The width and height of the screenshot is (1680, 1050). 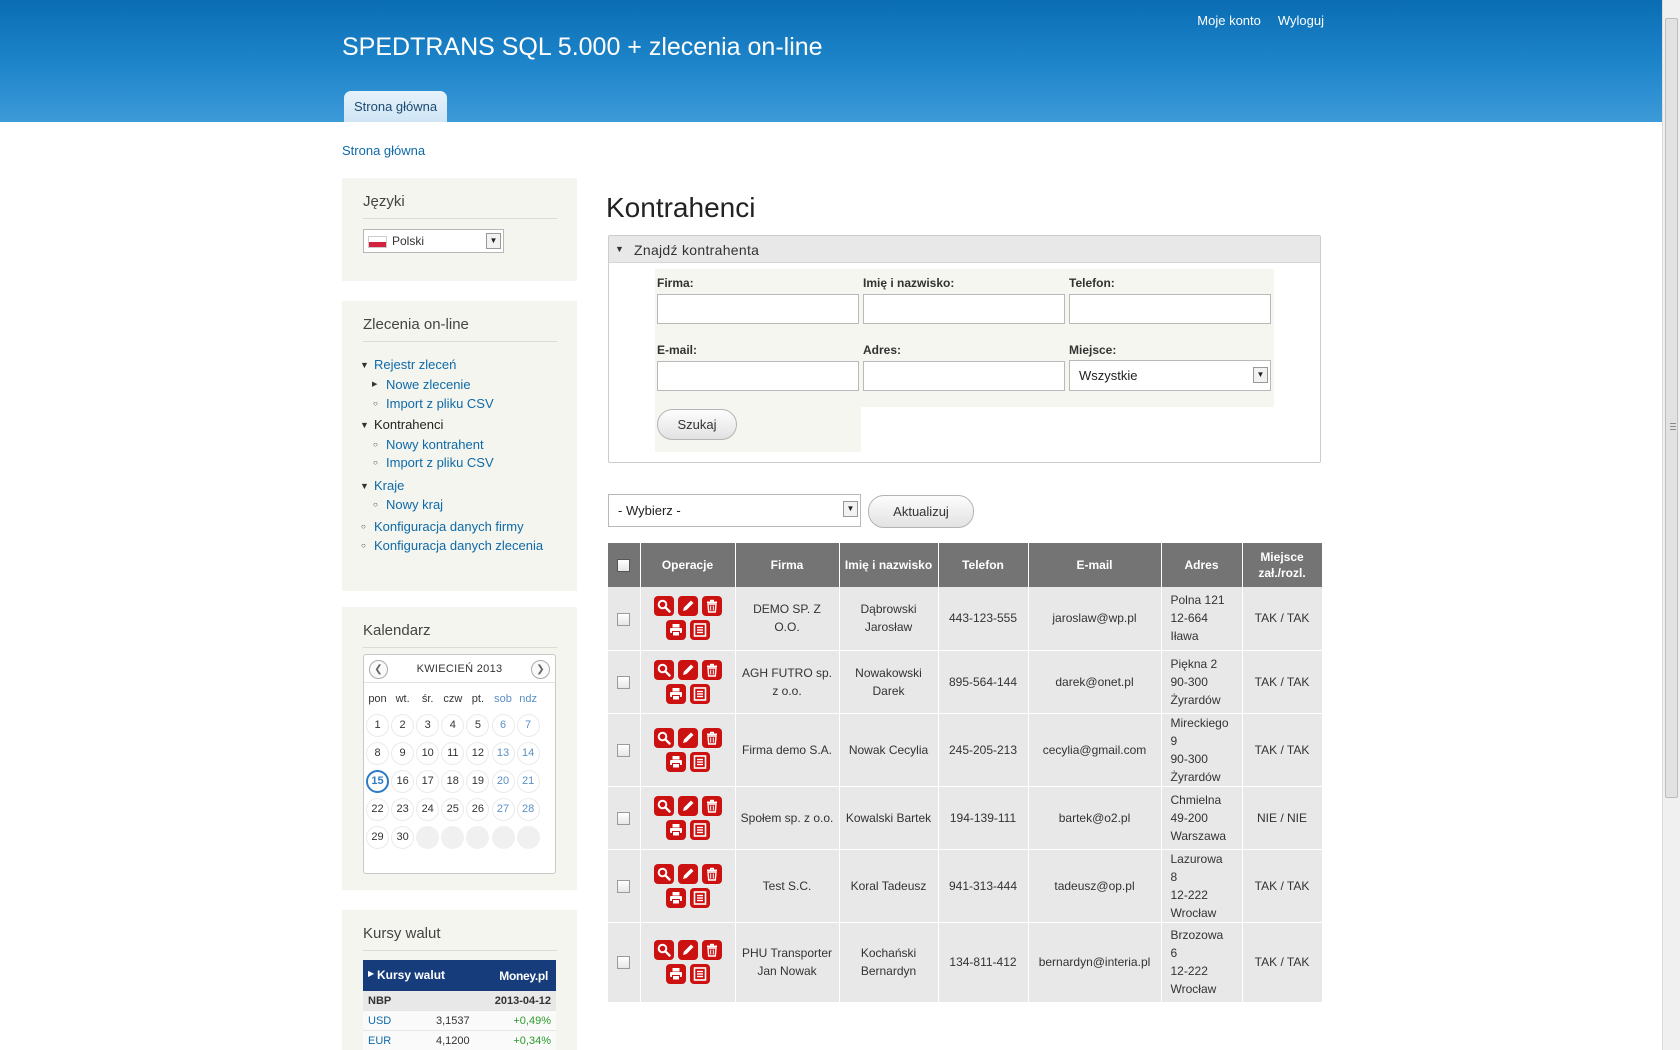 What do you see at coordinates (377, 781) in the screenshot?
I see `calendar-day-today: 15` at bounding box center [377, 781].